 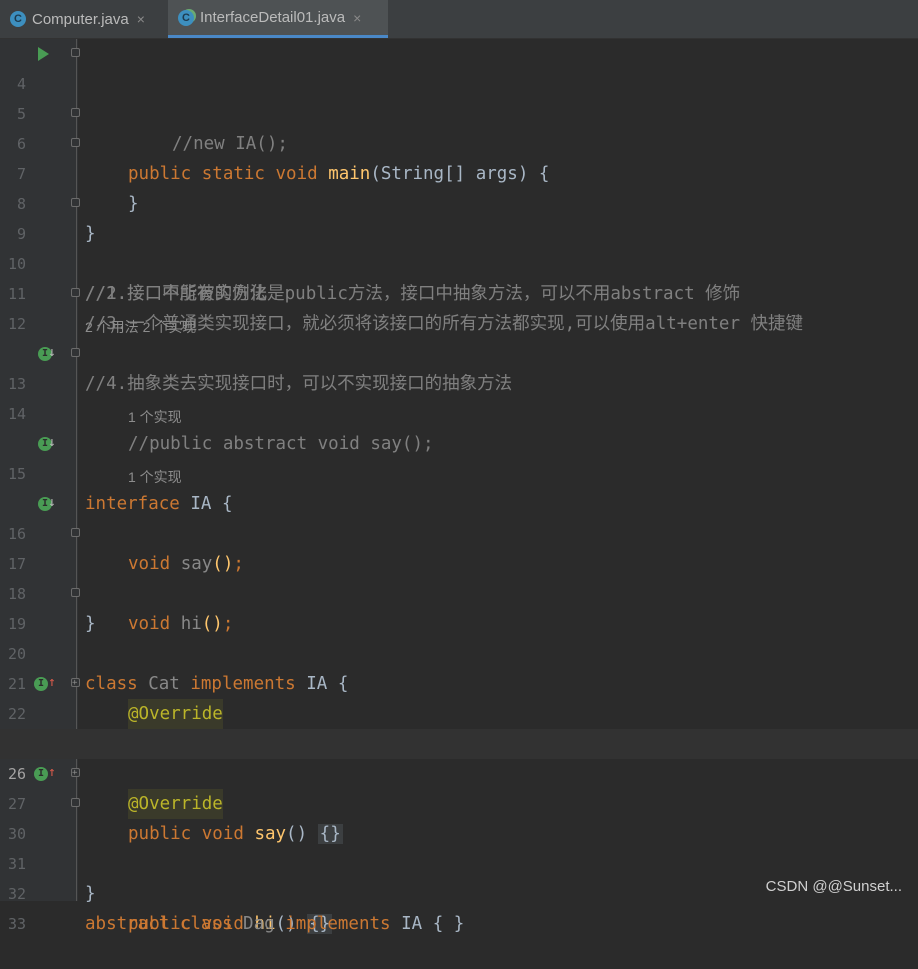 I want to click on tab-label: Computer.java, so click(x=80, y=19).